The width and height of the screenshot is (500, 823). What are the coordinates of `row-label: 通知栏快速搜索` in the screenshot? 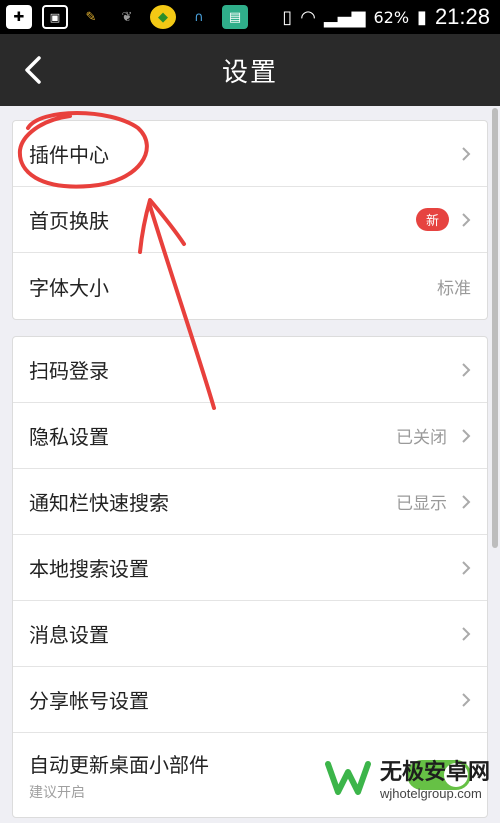 It's located at (99, 503).